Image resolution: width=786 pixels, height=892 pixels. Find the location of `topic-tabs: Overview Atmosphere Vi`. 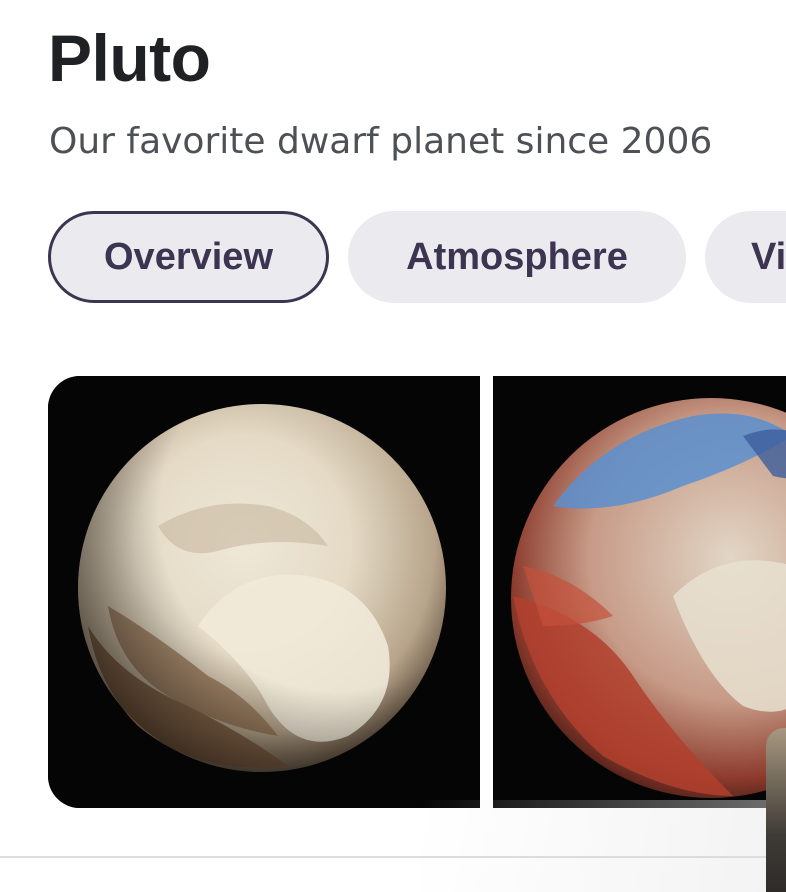

topic-tabs: Overview Atmosphere Vi is located at coordinates (417, 259).